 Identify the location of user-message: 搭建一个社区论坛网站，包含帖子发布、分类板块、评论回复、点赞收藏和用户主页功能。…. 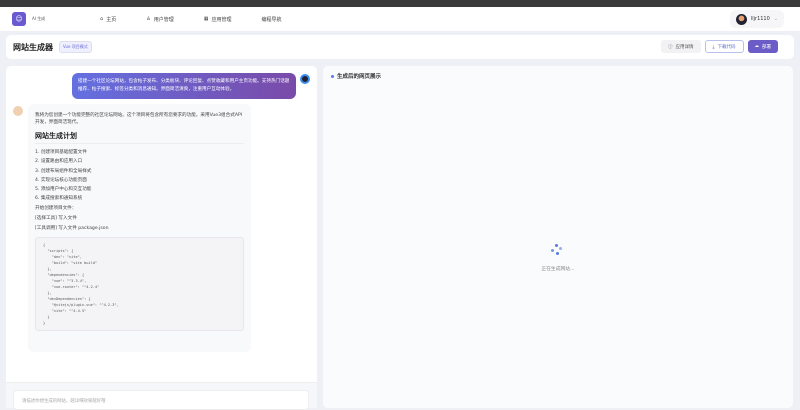
(184, 86).